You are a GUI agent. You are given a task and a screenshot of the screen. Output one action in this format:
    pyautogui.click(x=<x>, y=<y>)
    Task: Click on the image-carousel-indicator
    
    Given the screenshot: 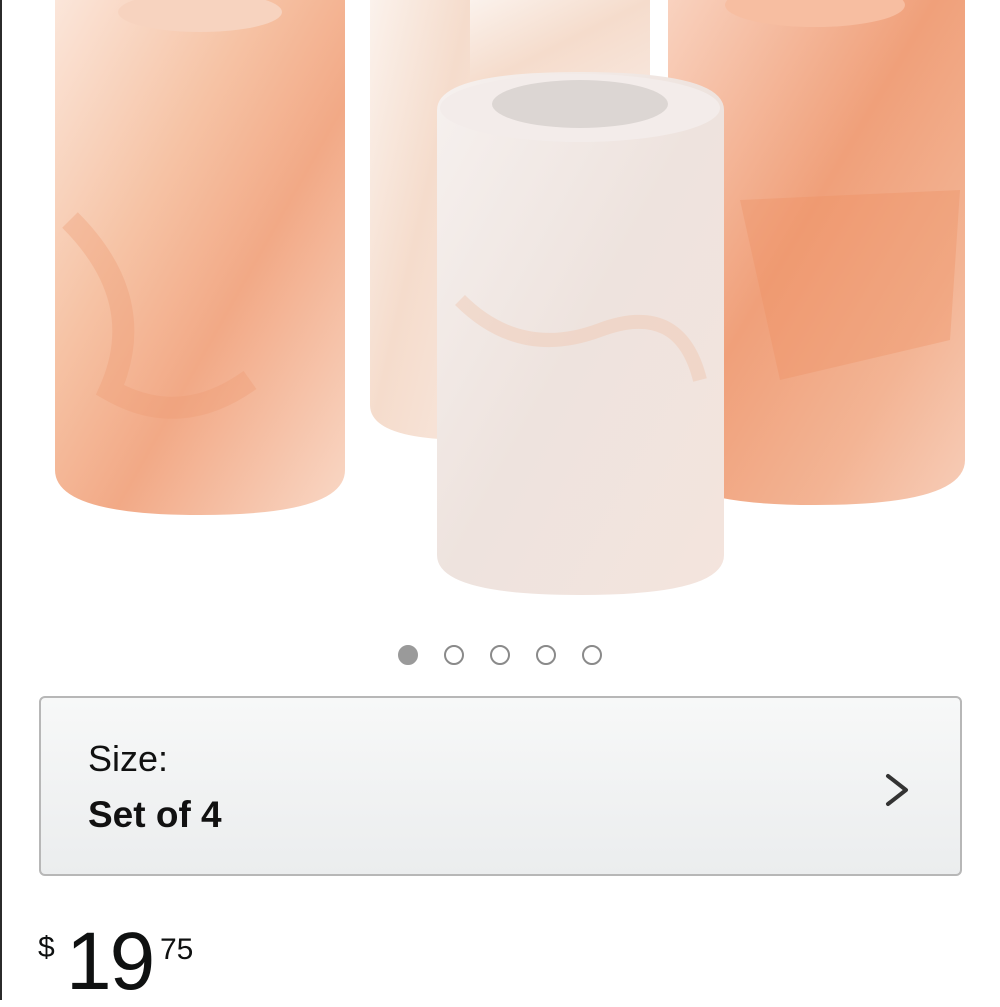 What is the action you would take?
    pyautogui.click(x=500, y=658)
    